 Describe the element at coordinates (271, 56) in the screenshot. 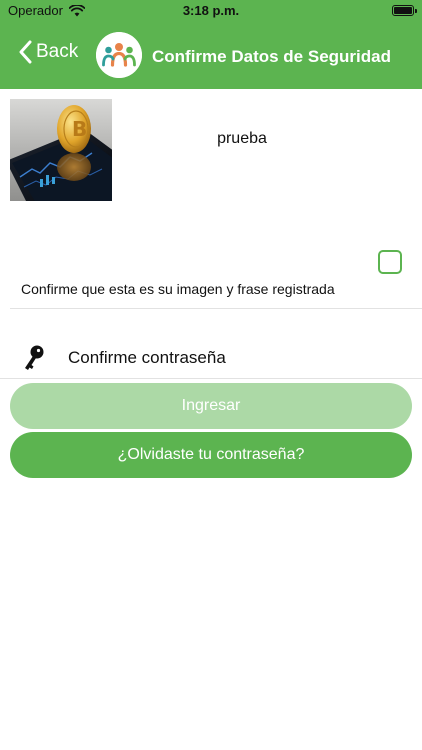

I see `page-title: Confirme Datos de Seguridad` at that location.